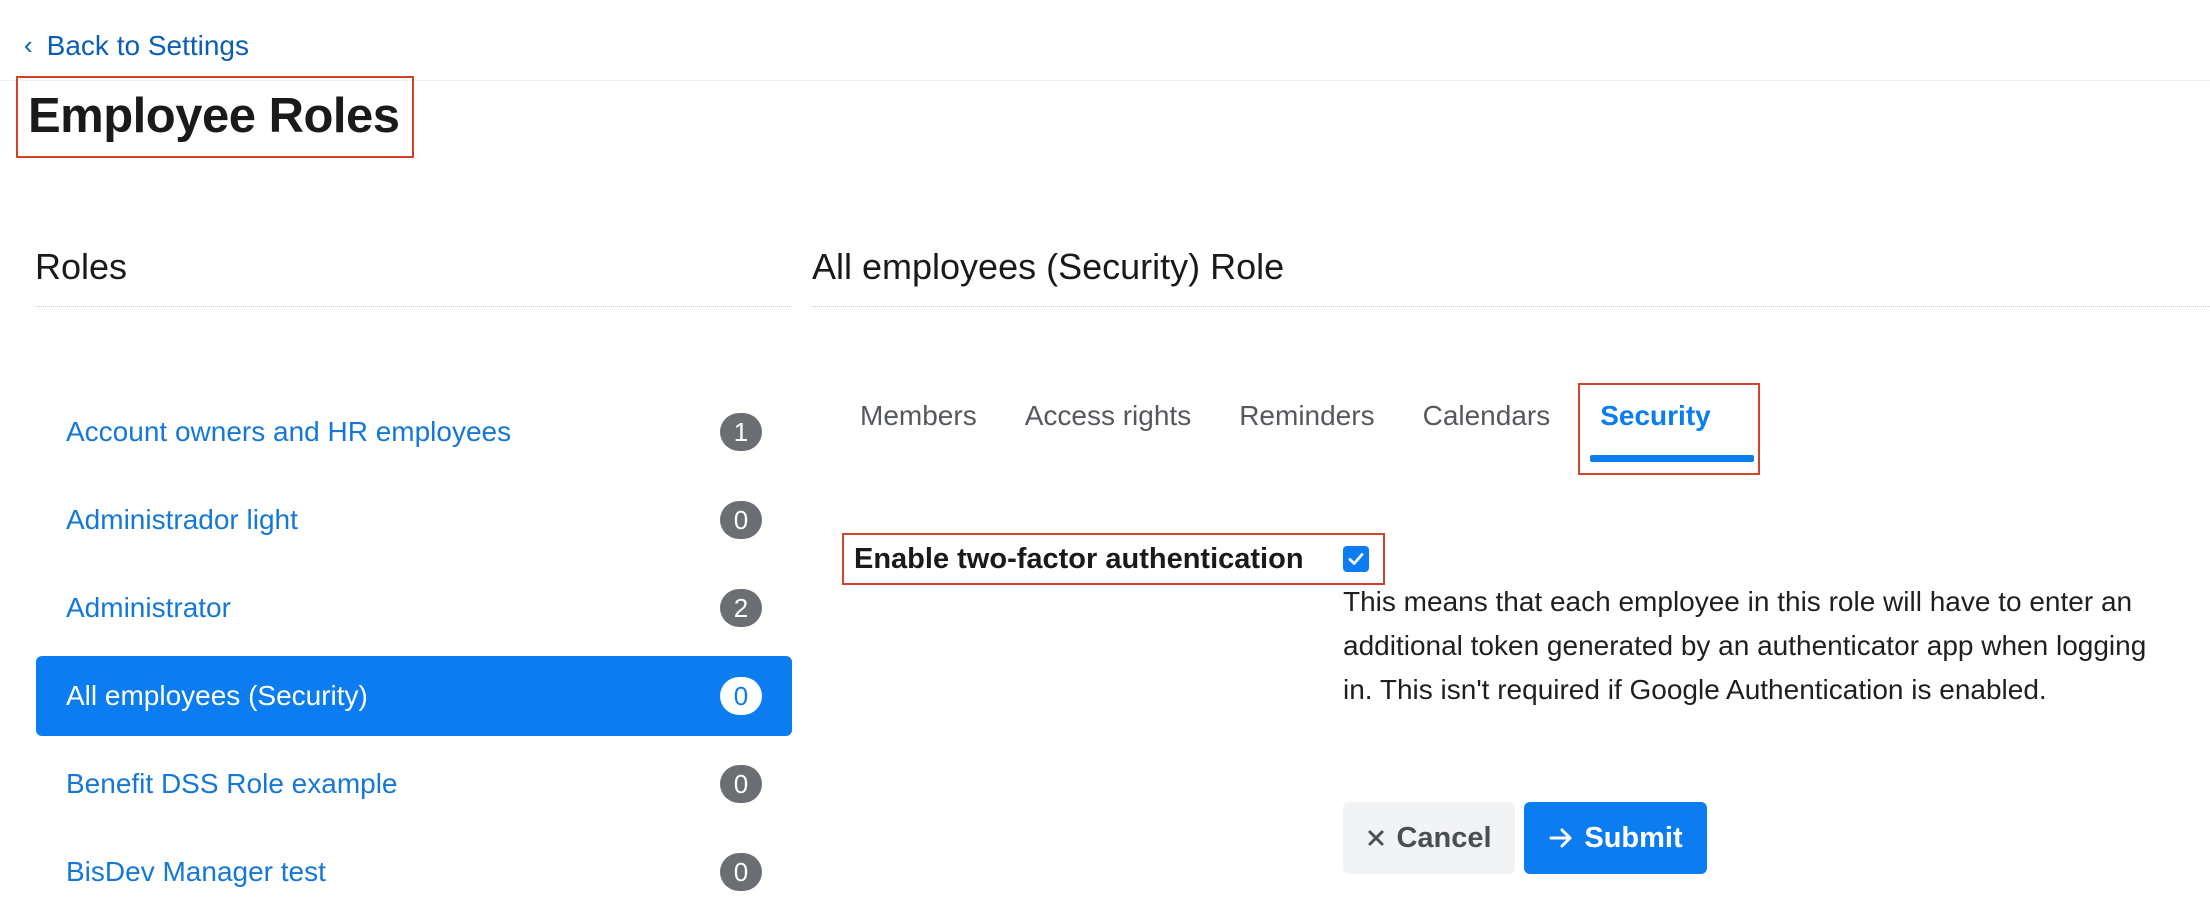 This screenshot has width=2210, height=920. Describe the element at coordinates (28, 45) in the screenshot. I see `chevron-left-icon: ‹` at that location.